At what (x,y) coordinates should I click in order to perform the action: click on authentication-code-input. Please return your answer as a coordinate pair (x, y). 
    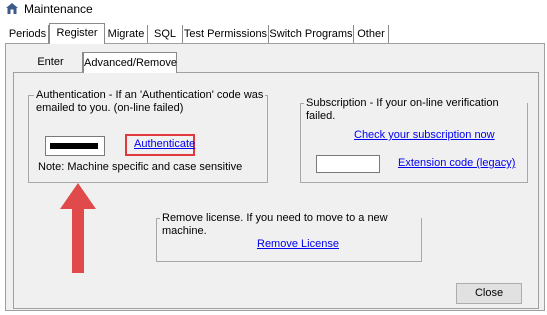
    Looking at the image, I should click on (75, 146).